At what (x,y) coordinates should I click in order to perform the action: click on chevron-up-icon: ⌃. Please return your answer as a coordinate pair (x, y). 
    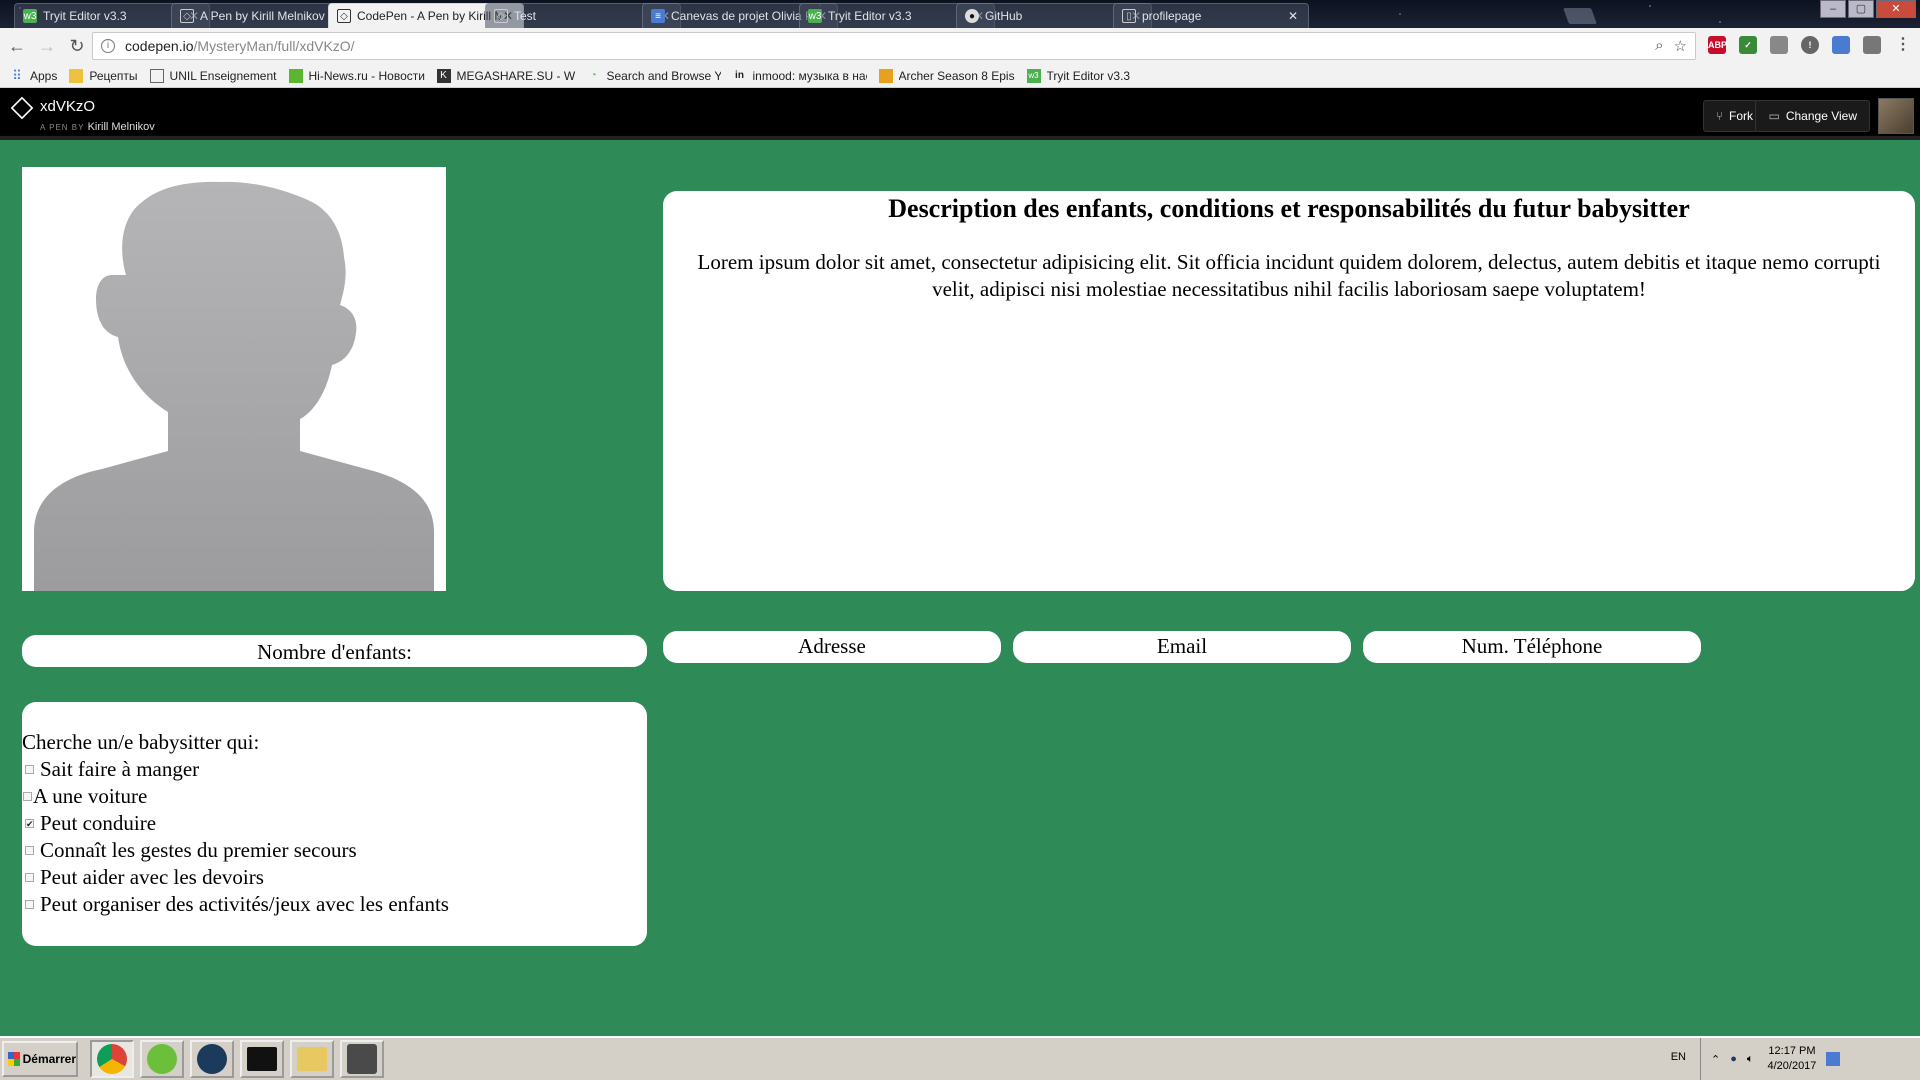
    Looking at the image, I should click on (1715, 1059).